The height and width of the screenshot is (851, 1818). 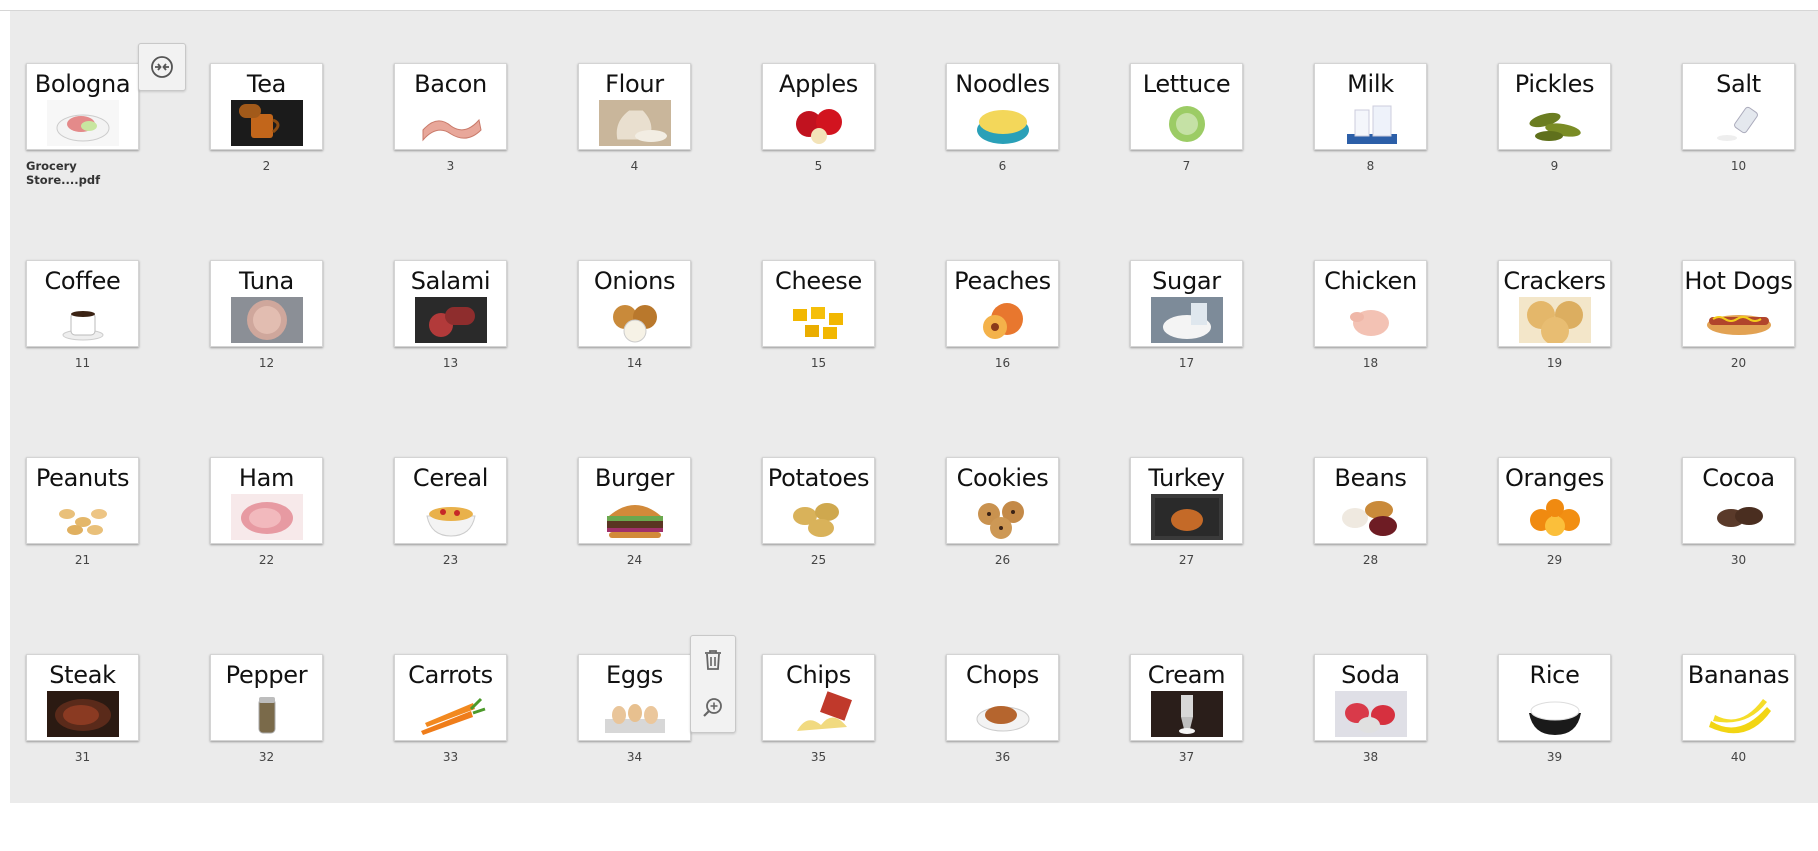 I want to click on page-number-label: 15, so click(x=818, y=363).